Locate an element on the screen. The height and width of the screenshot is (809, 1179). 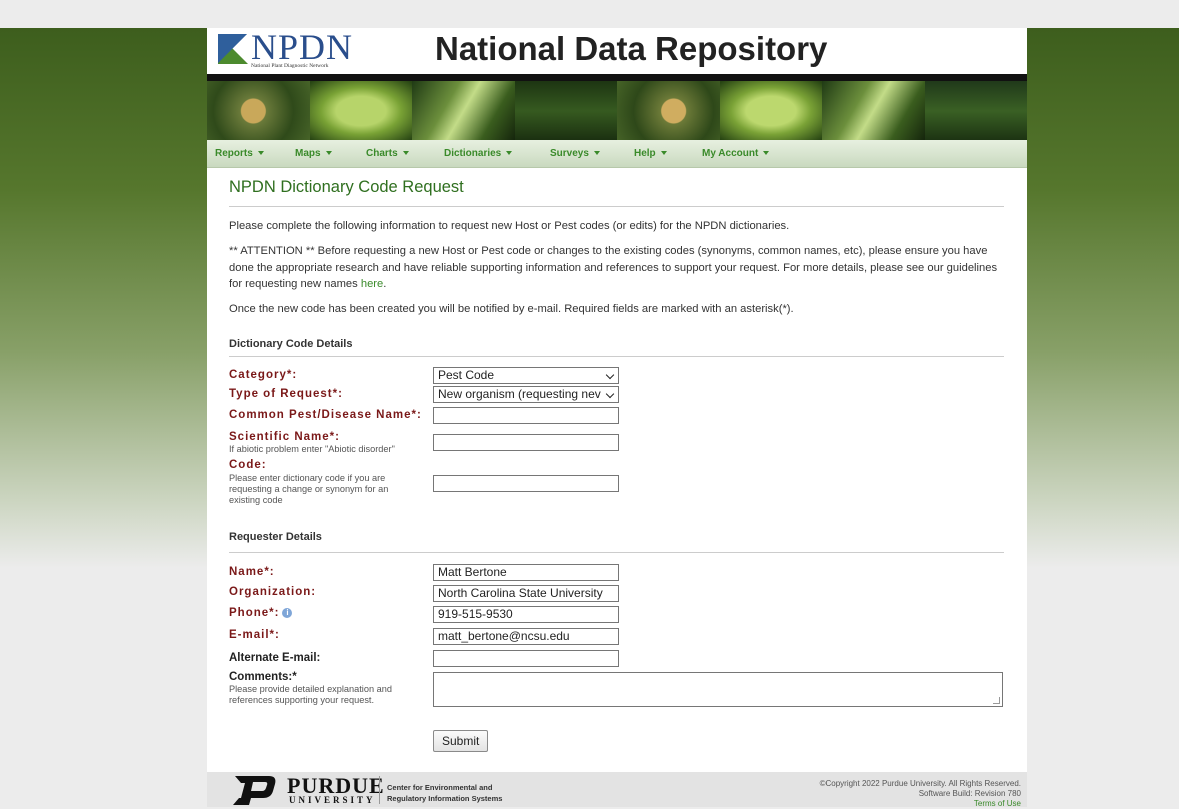
organization-label: Organization: is located at coordinates (273, 592).